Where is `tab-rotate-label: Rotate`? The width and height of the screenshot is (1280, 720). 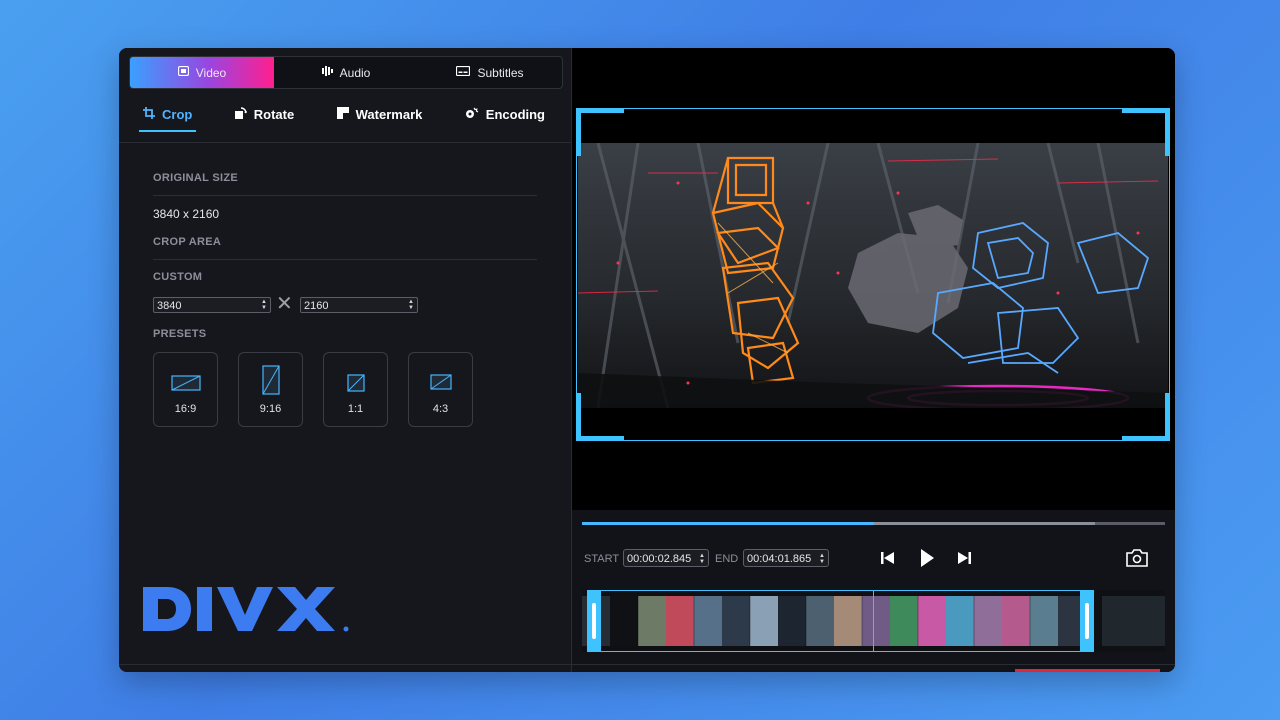 tab-rotate-label: Rotate is located at coordinates (274, 114).